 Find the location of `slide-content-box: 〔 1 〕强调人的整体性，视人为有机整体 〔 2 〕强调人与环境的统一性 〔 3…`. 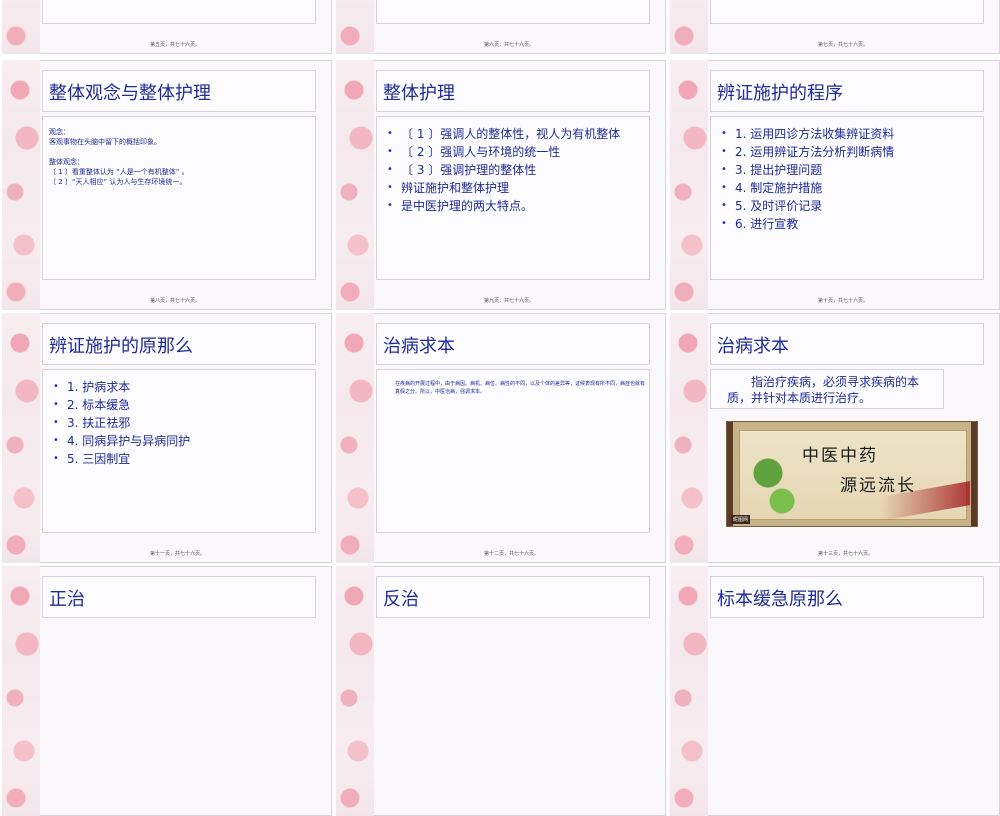

slide-content-box: 〔 1 〕强调人的整体性，视人为有机整体 〔 2 〕强调人与环境的统一性 〔 3… is located at coordinates (513, 198).